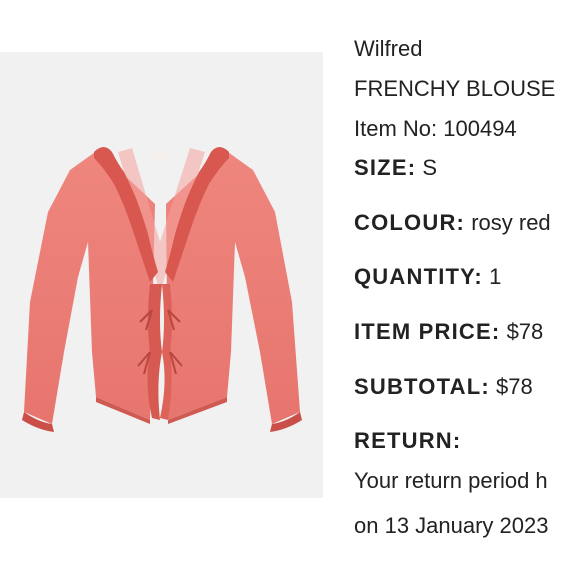 This screenshot has height=580, width=580. What do you see at coordinates (388, 48) in the screenshot?
I see `brand-name: Wilfred` at bounding box center [388, 48].